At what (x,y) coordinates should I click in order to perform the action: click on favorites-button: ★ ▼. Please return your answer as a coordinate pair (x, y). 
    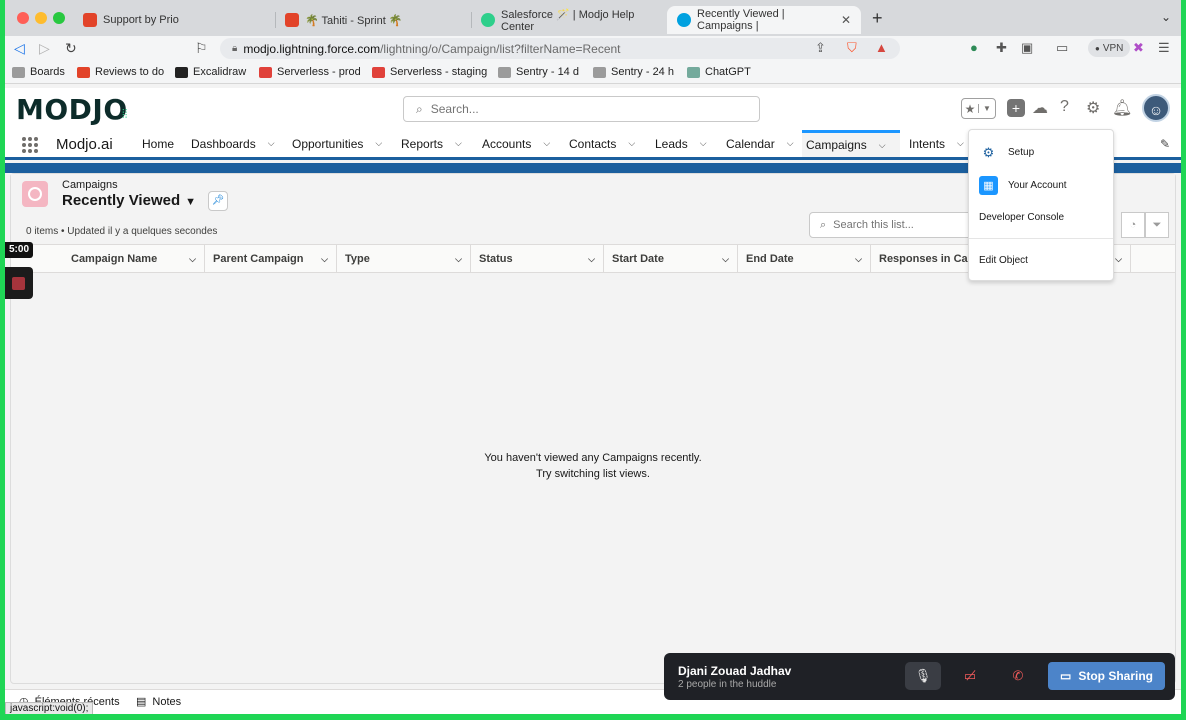
    Looking at the image, I should click on (978, 108).